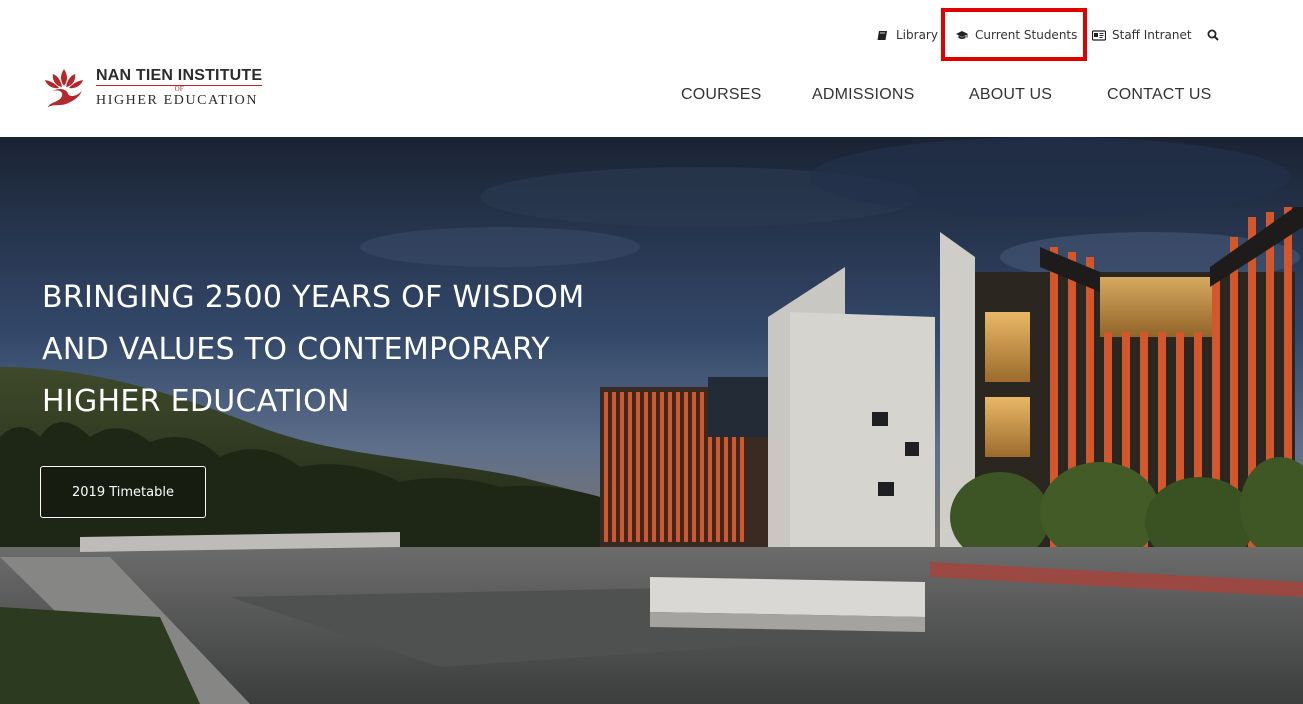  I want to click on book-icon, so click(883, 35).